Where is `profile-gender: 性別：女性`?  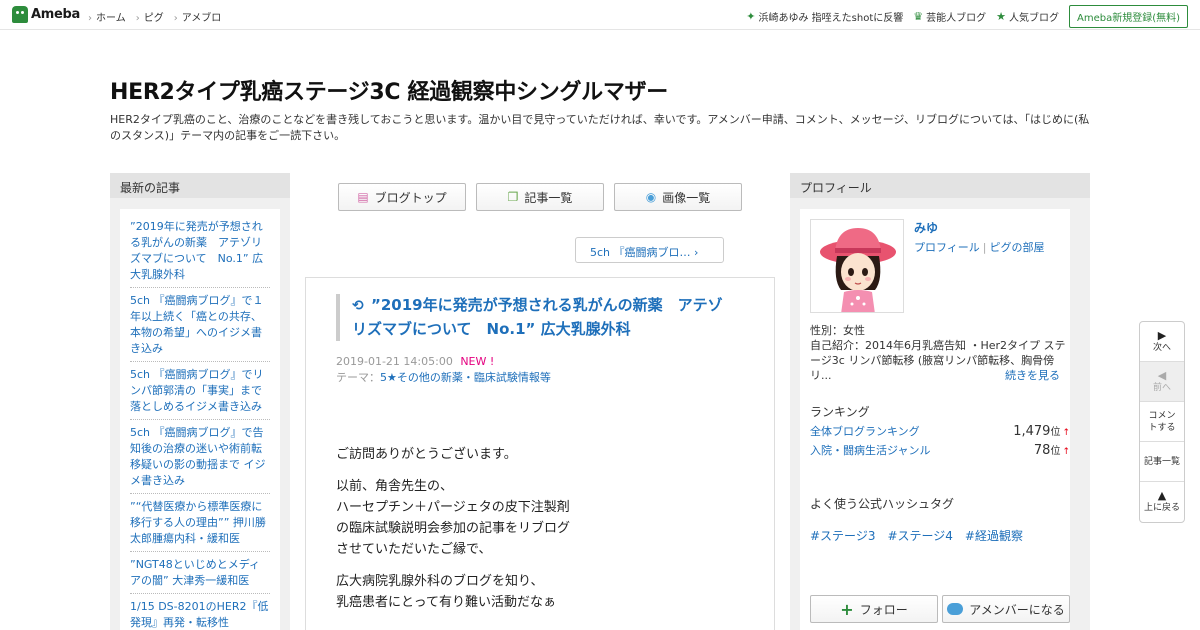 profile-gender: 性別：女性 is located at coordinates (837, 330).